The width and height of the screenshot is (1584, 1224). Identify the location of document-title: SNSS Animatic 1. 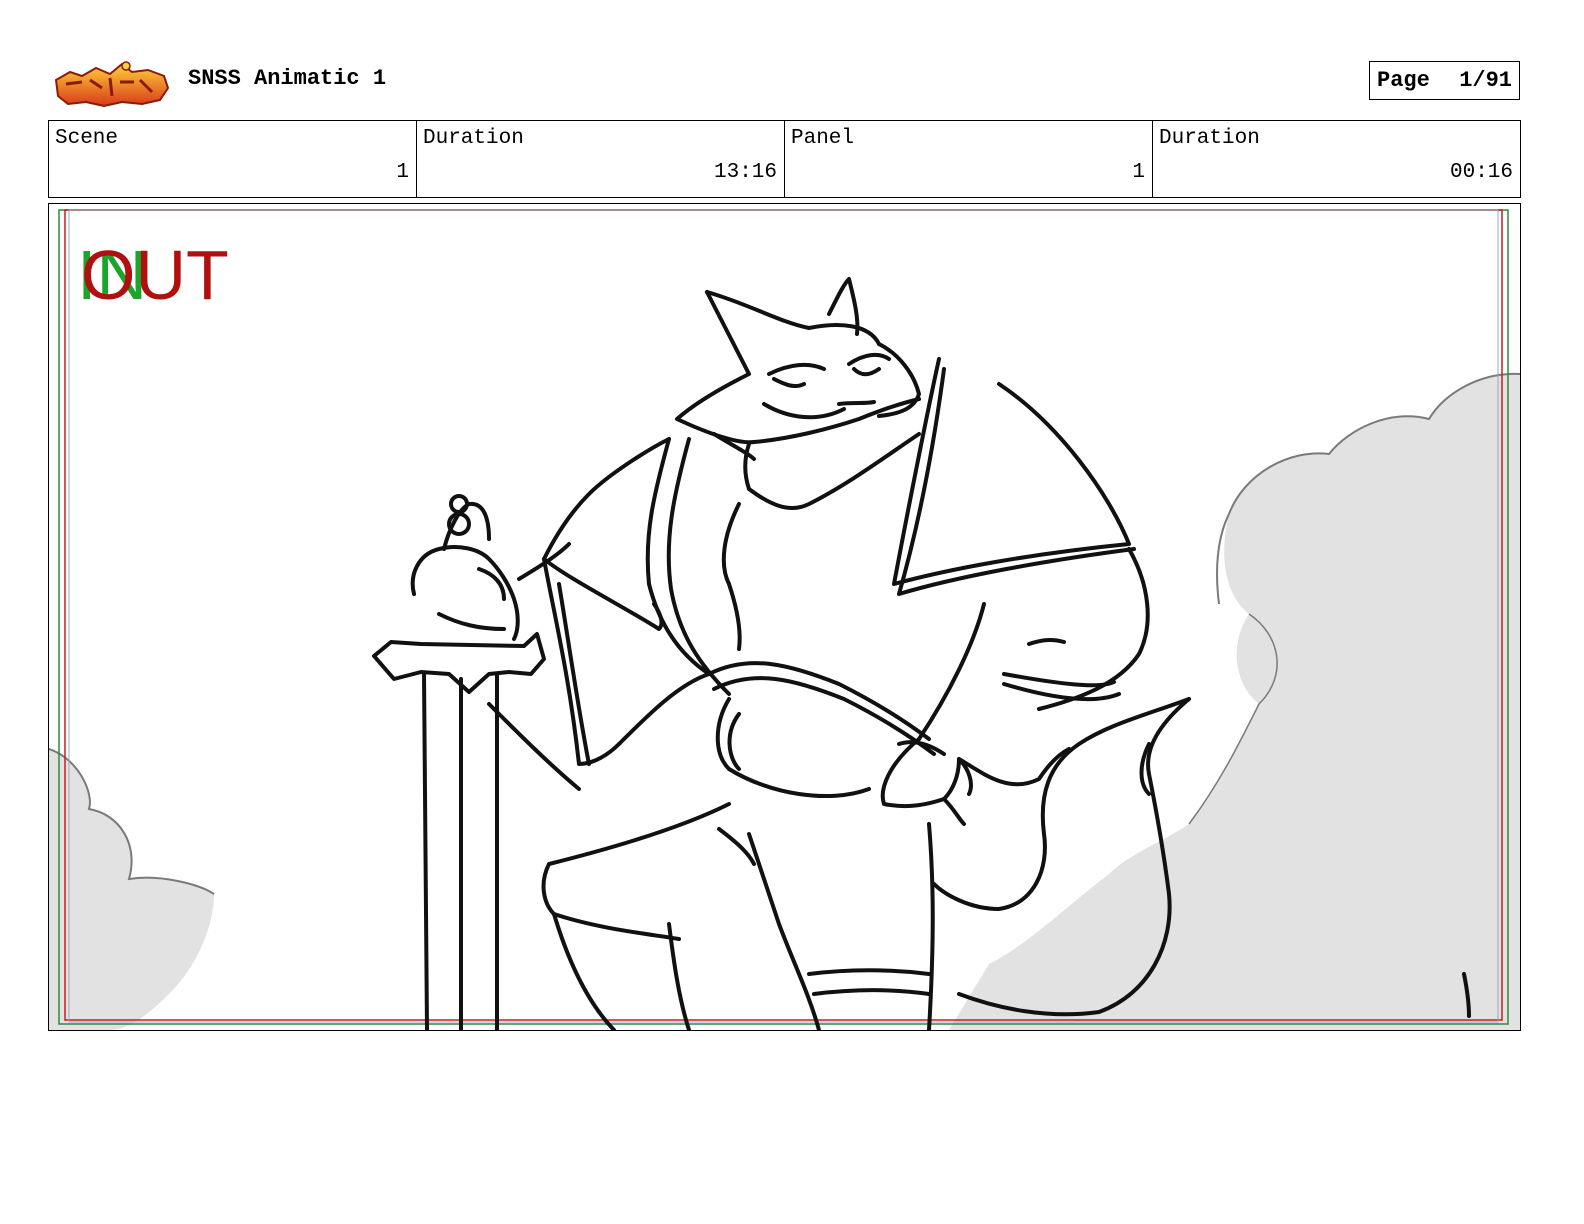
(287, 78).